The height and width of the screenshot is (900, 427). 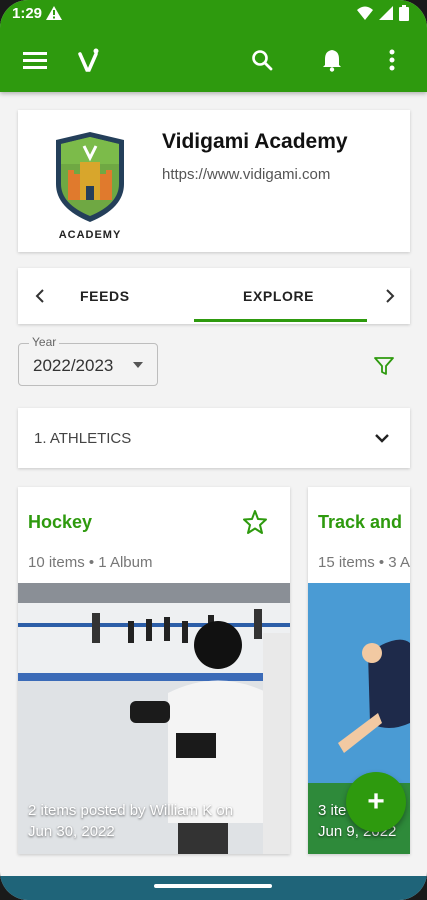 What do you see at coordinates (392, 60) in the screenshot?
I see `more-vert-icon` at bounding box center [392, 60].